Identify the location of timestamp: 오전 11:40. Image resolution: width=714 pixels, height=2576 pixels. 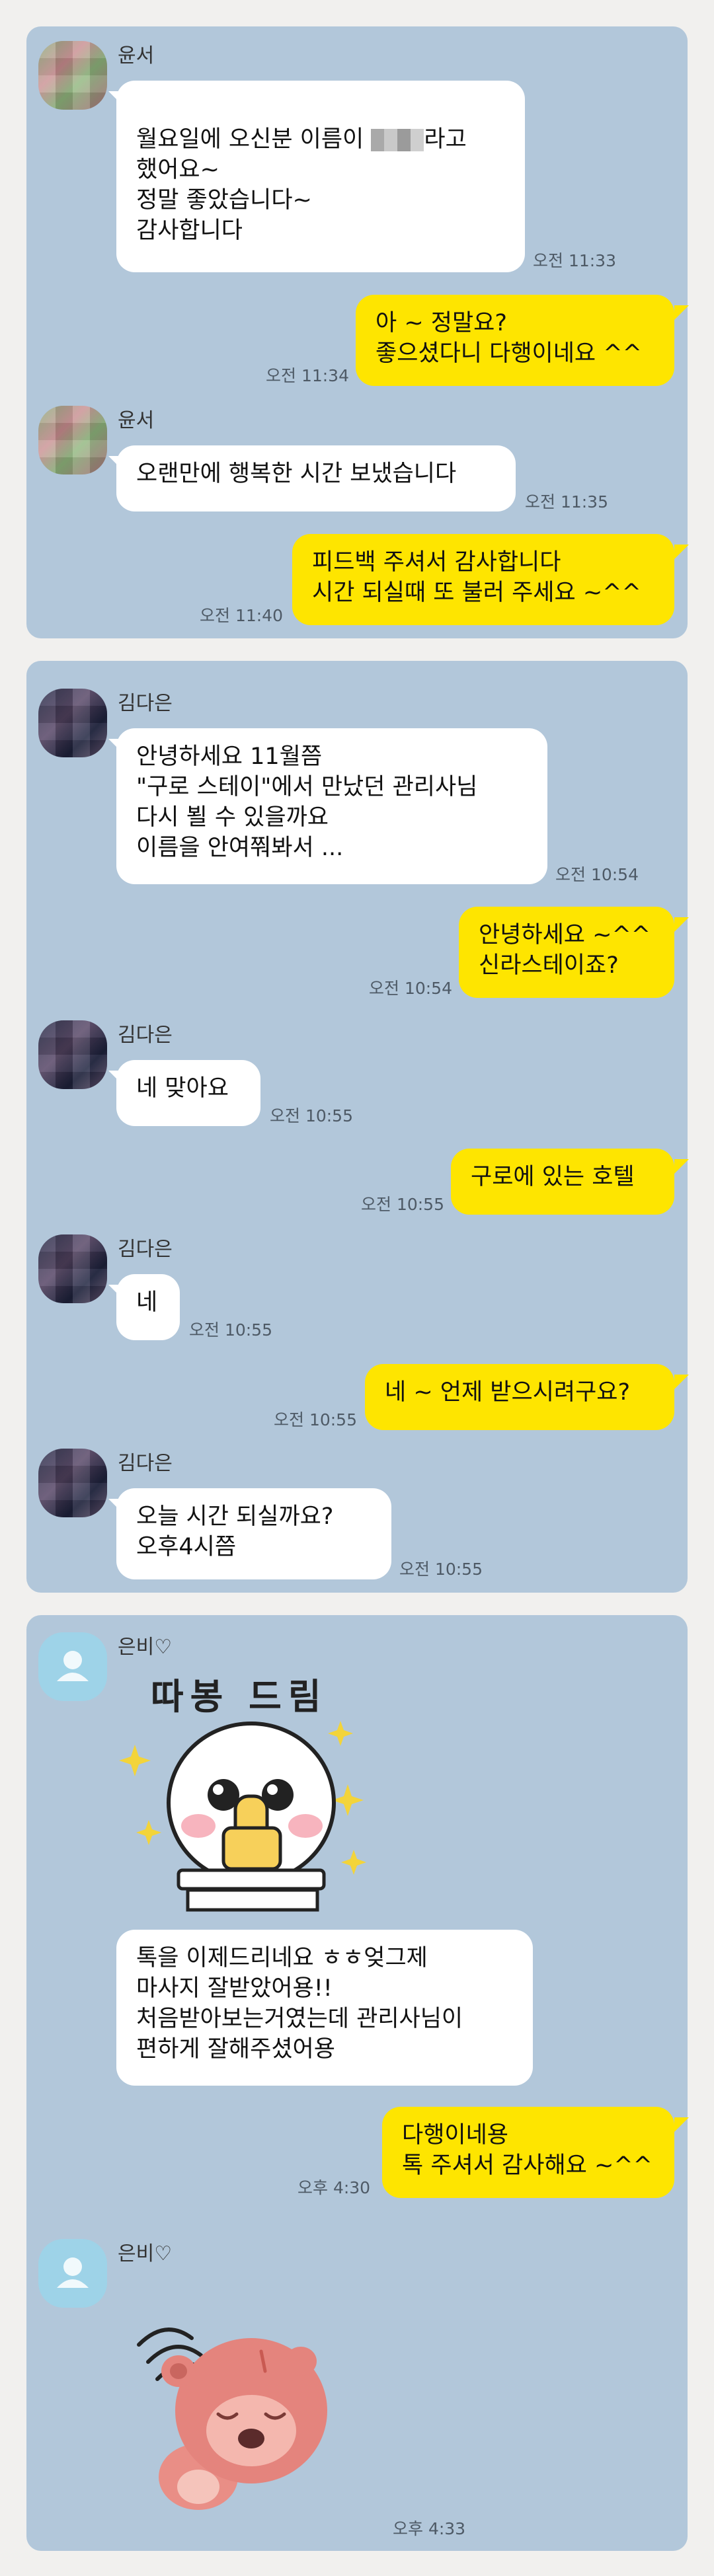
(241, 615).